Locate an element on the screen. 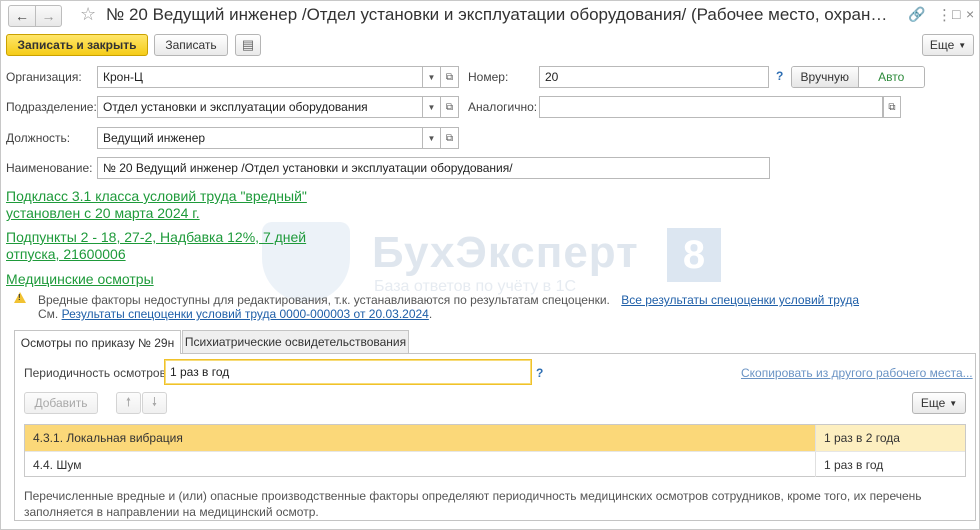 Image resolution: width=980 pixels, height=530 pixels. navigation-group: ← → is located at coordinates (35, 16).